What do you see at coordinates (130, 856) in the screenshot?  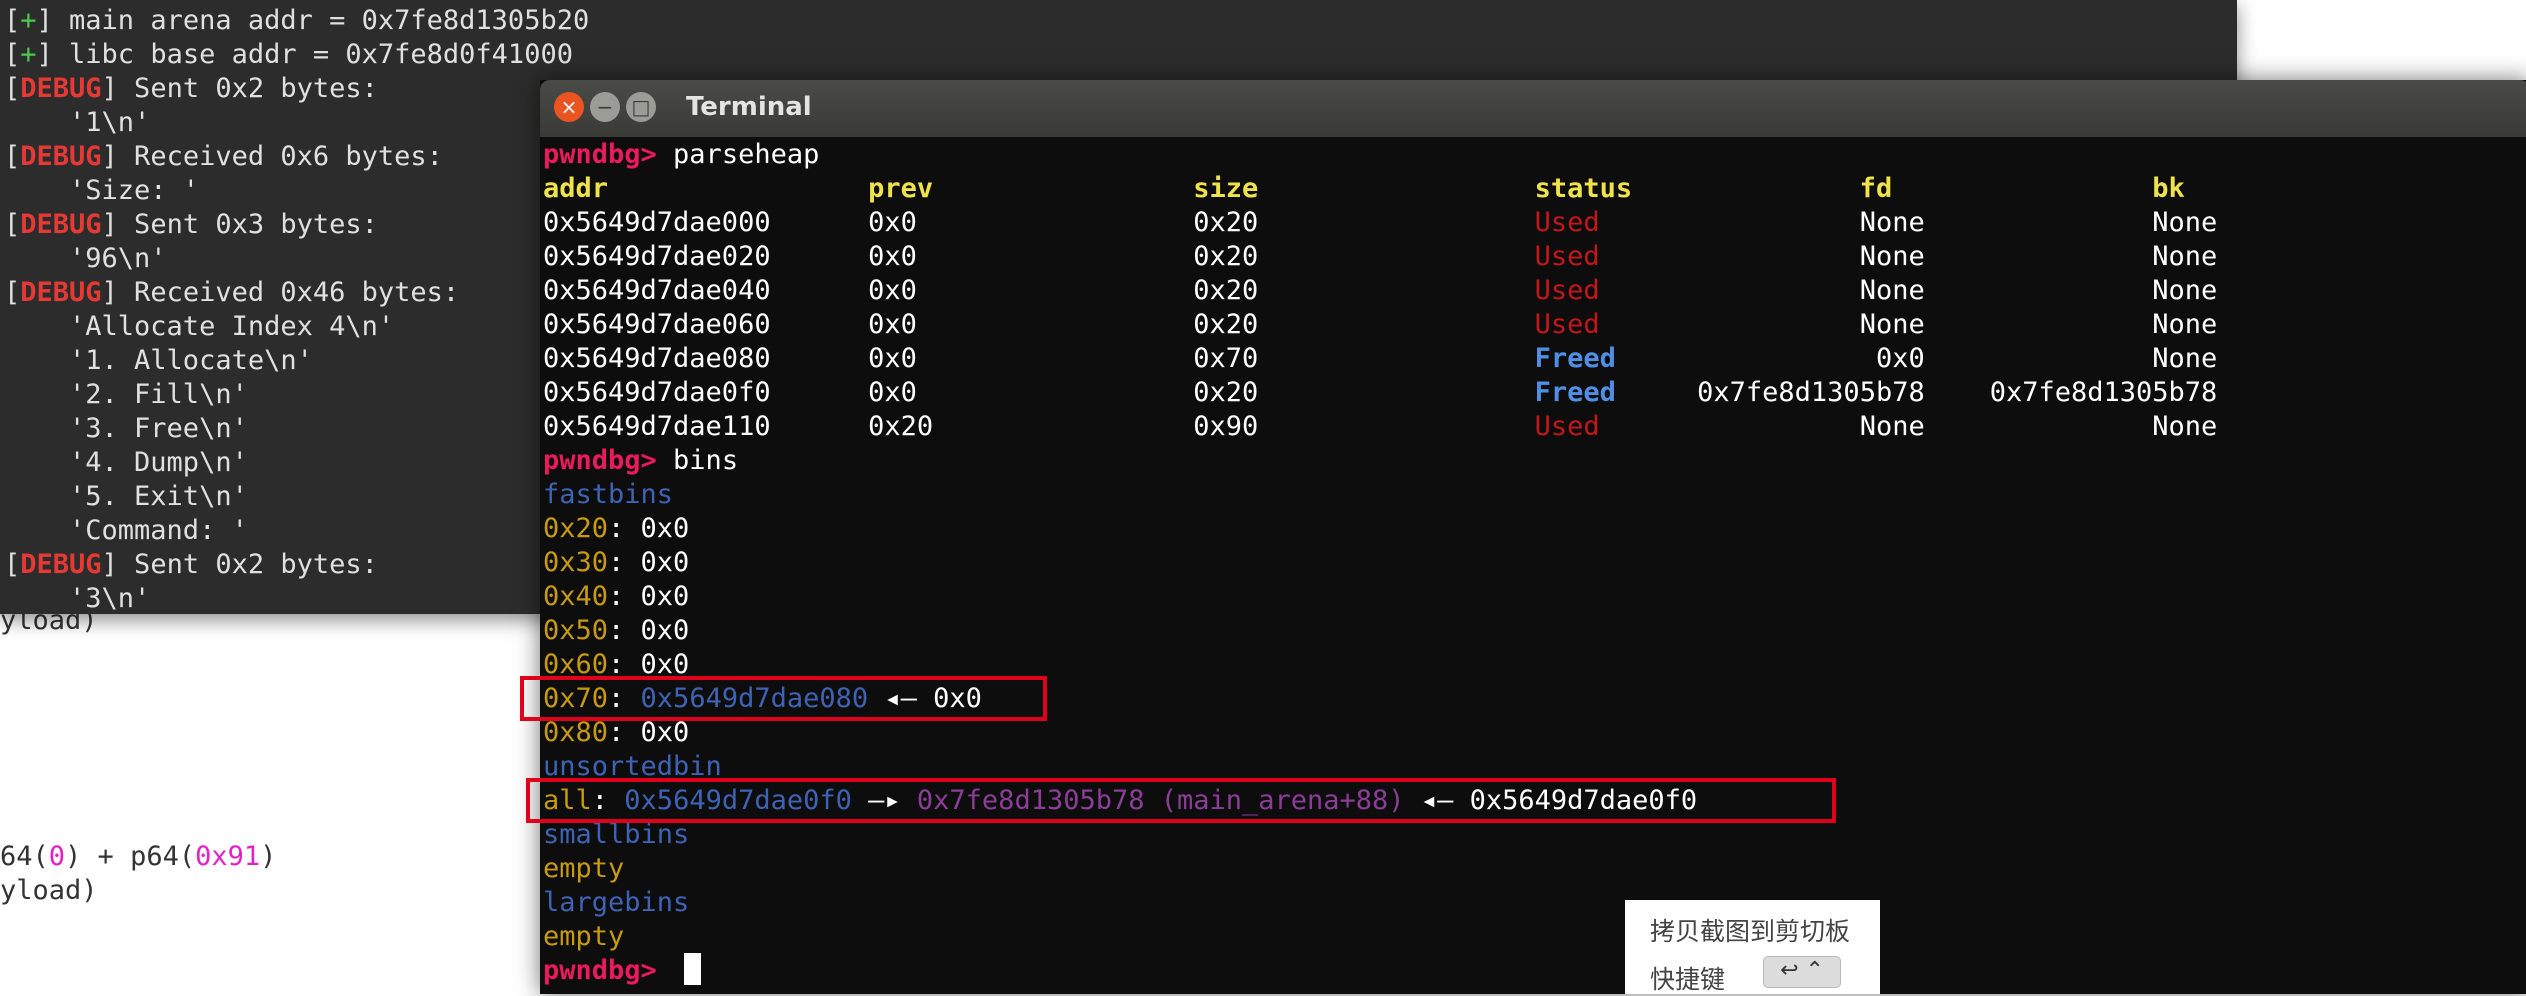 I see `text-segment: ) + p64(` at bounding box center [130, 856].